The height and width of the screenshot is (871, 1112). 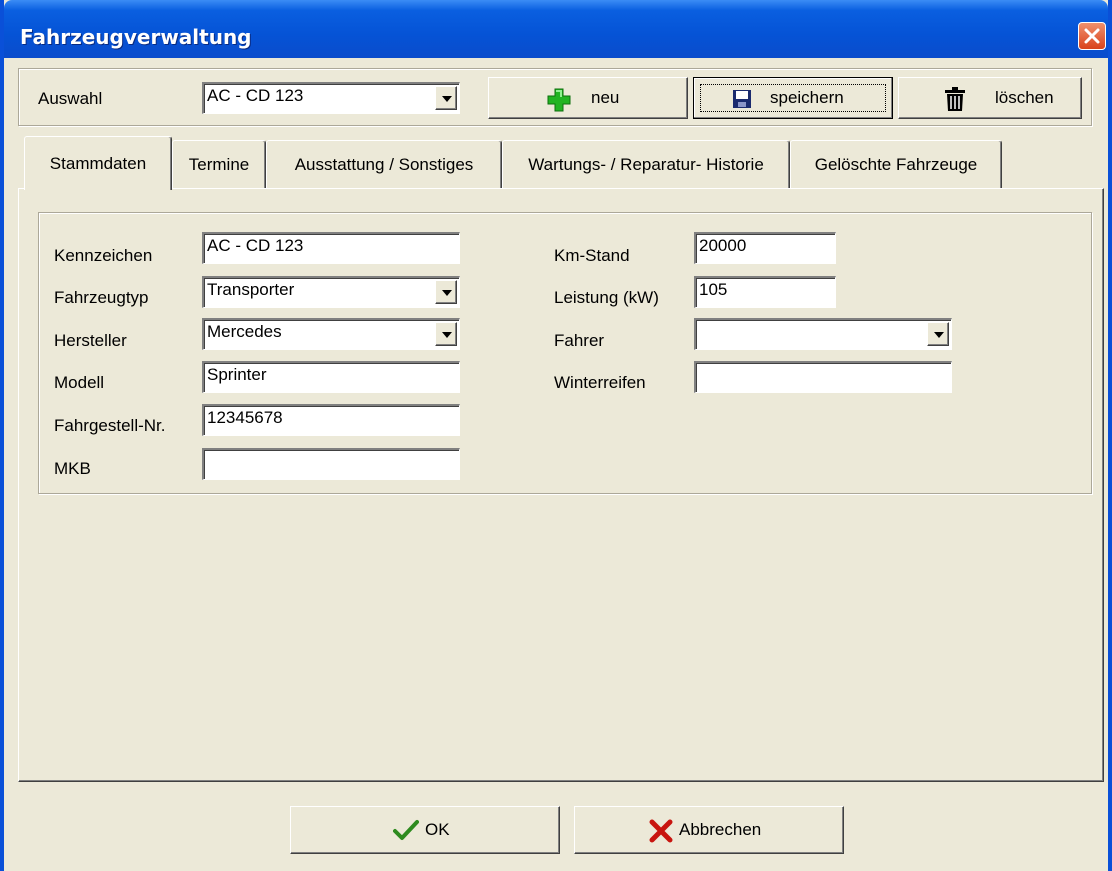 What do you see at coordinates (103, 255) in the screenshot?
I see `kennzeichen-label: Kennzeichen` at bounding box center [103, 255].